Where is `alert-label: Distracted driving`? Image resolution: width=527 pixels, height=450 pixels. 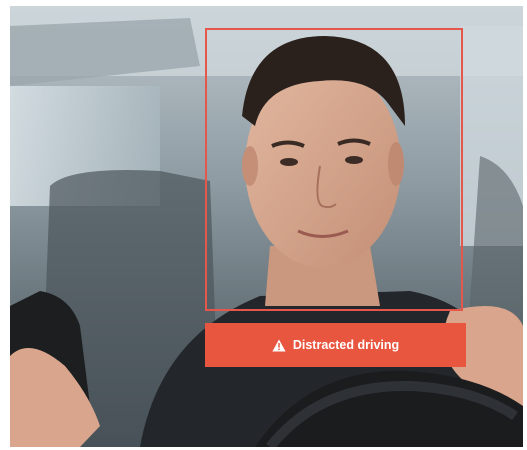 alert-label: Distracted driving is located at coordinates (346, 345).